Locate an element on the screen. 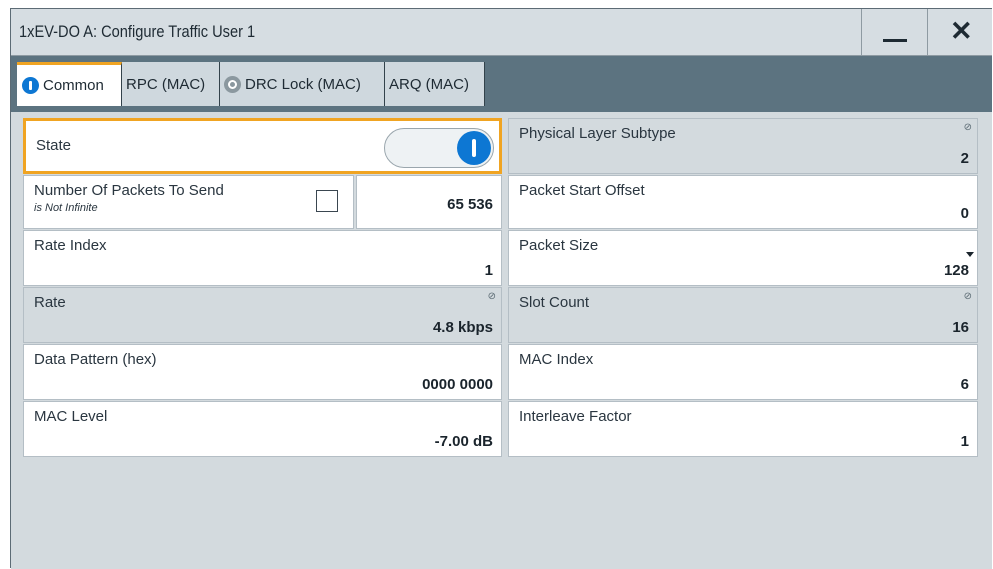 The image size is (993, 569). tab-rpc-mac: RPC (MAC) is located at coordinates (171, 84).